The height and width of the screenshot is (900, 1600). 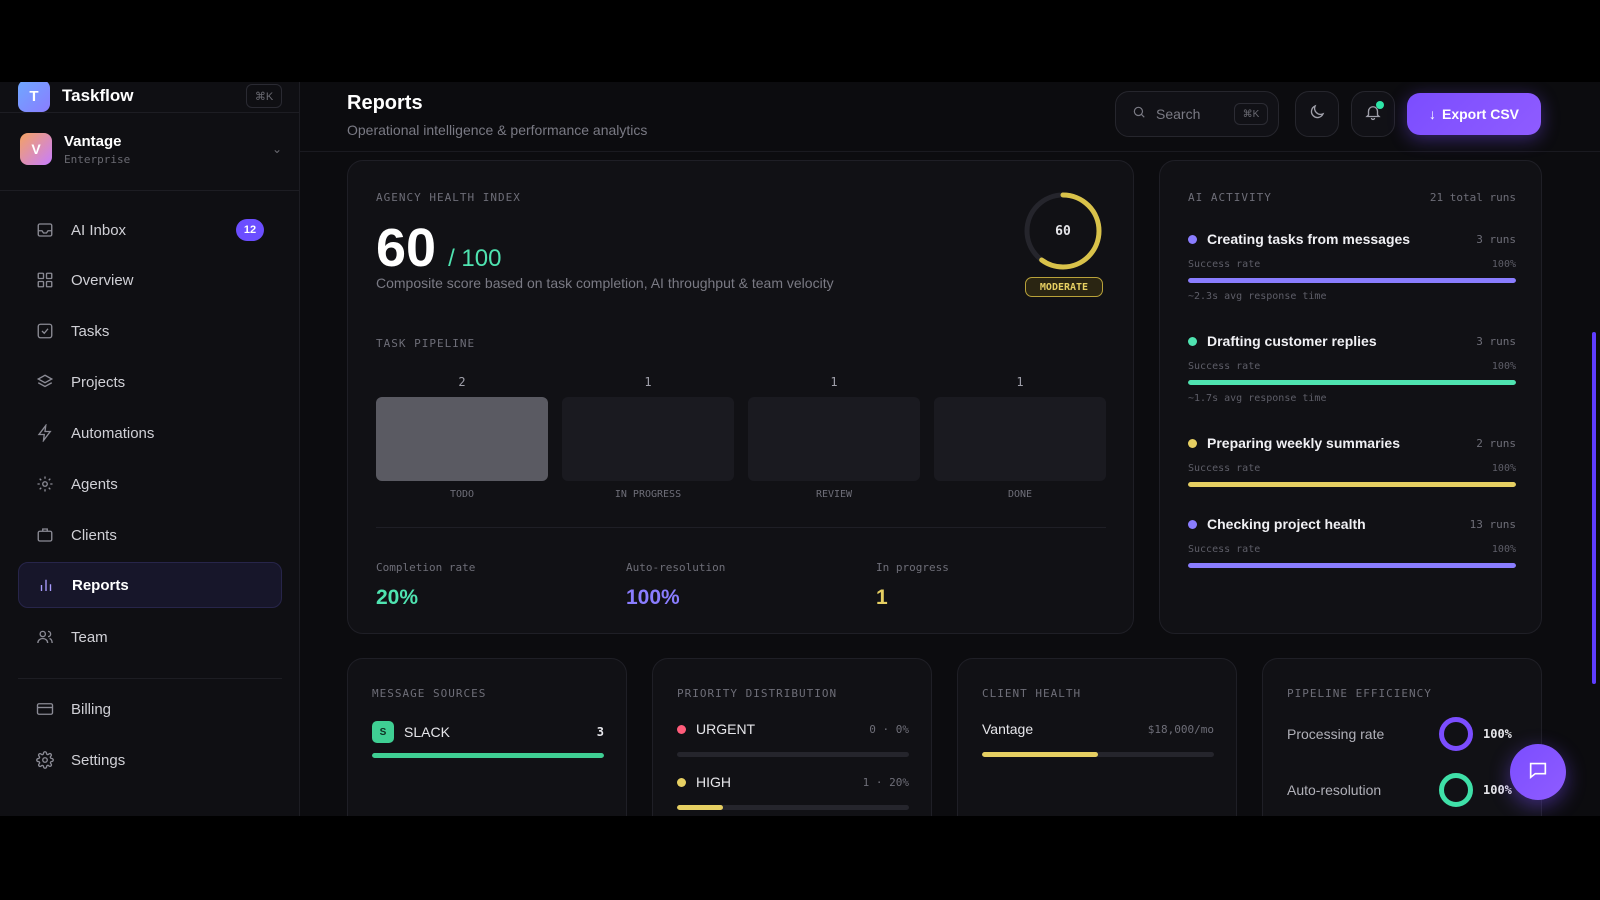 I want to click on score-max: / 100, so click(x=475, y=258).